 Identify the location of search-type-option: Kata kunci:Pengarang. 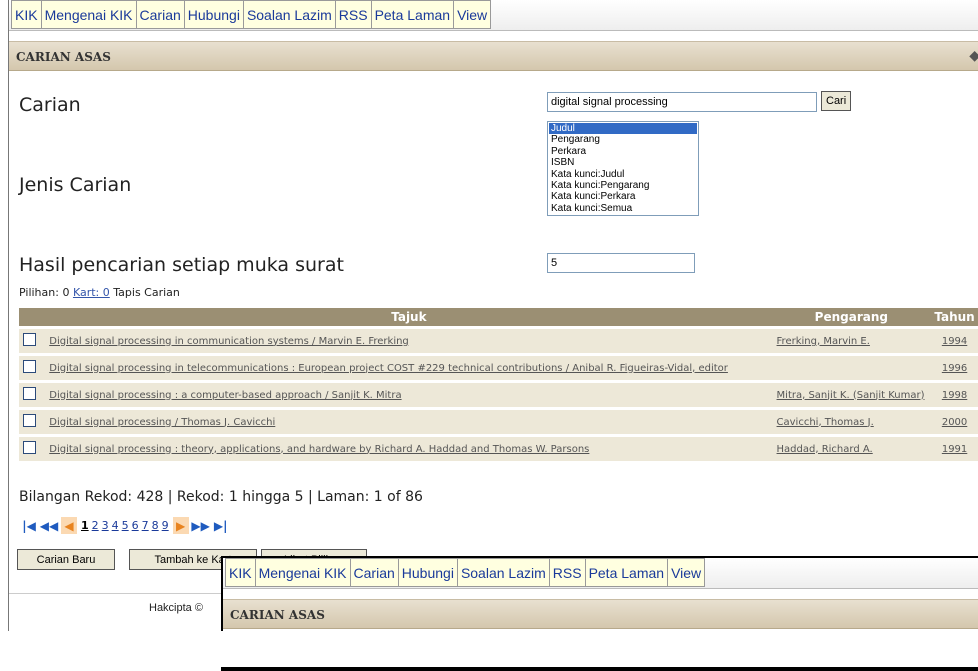
(623, 185).